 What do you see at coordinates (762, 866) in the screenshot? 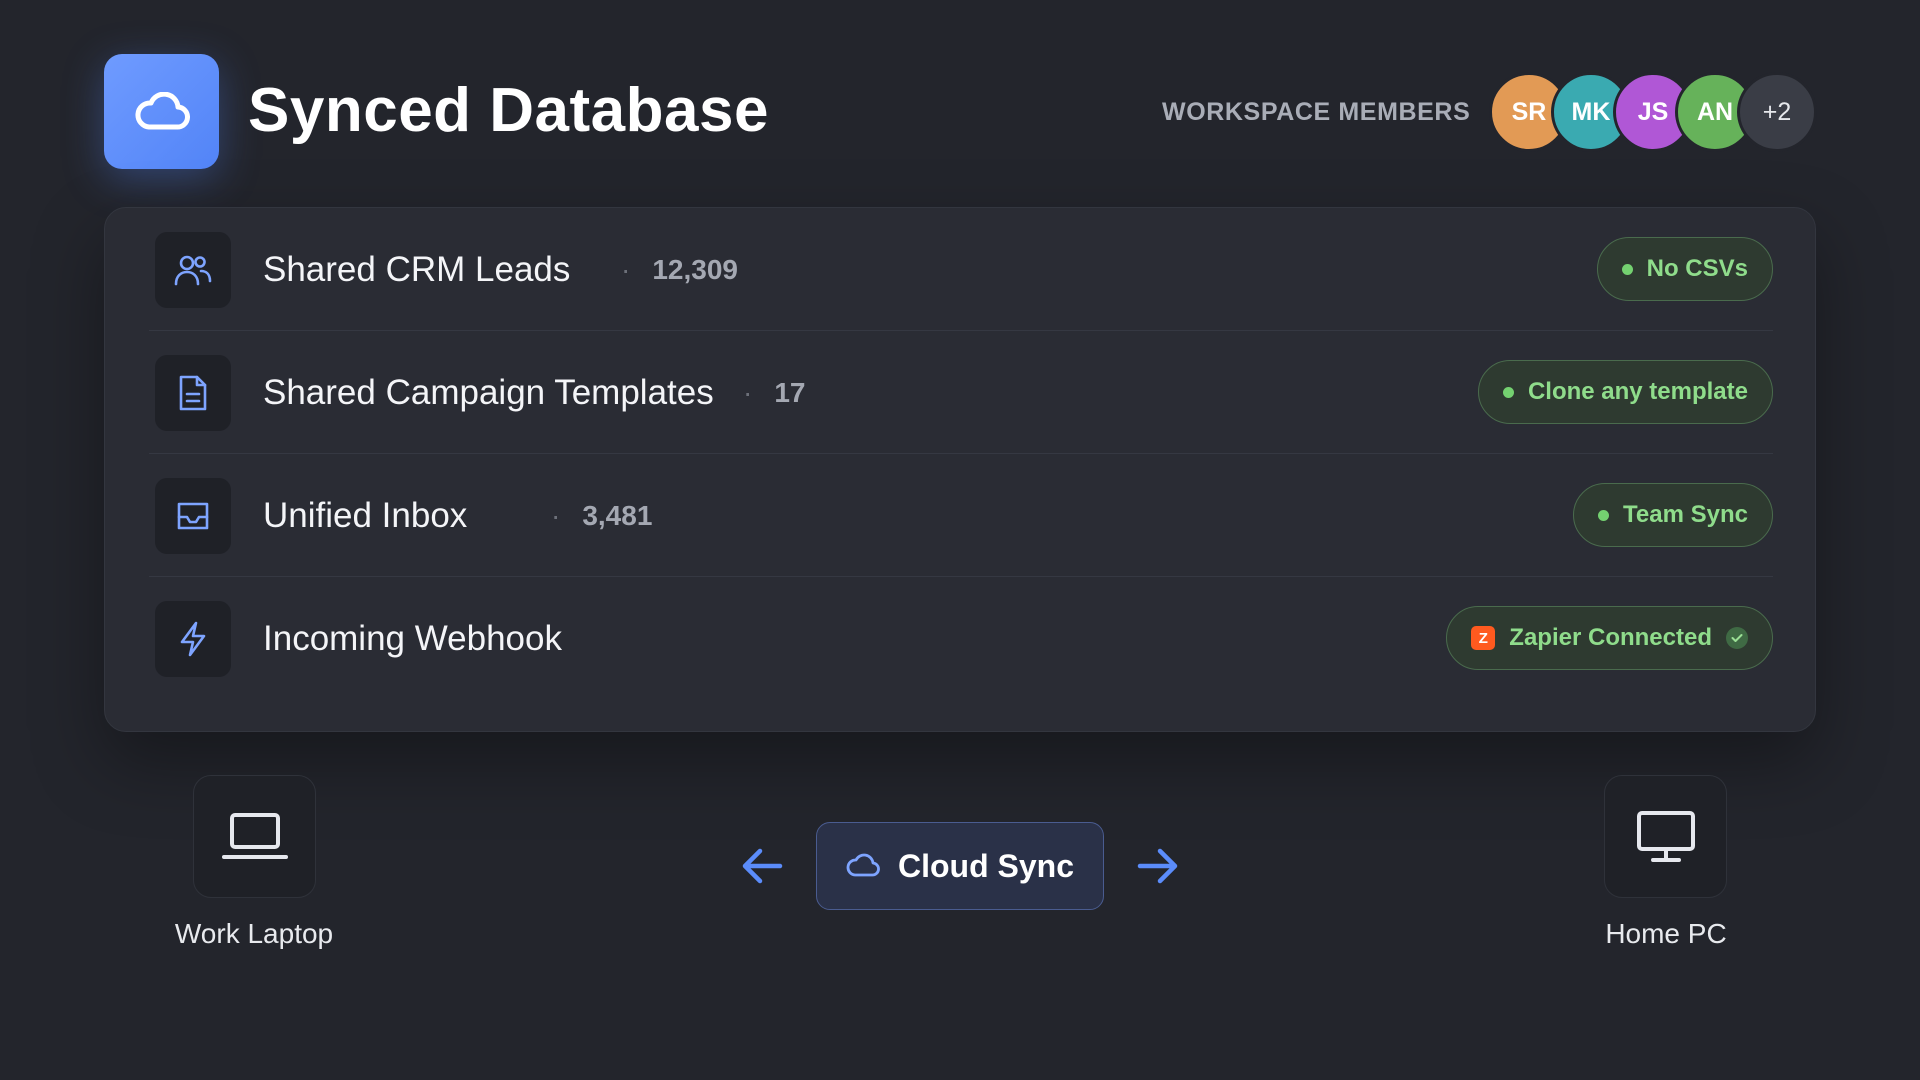
I see `arrow-left-icon` at bounding box center [762, 866].